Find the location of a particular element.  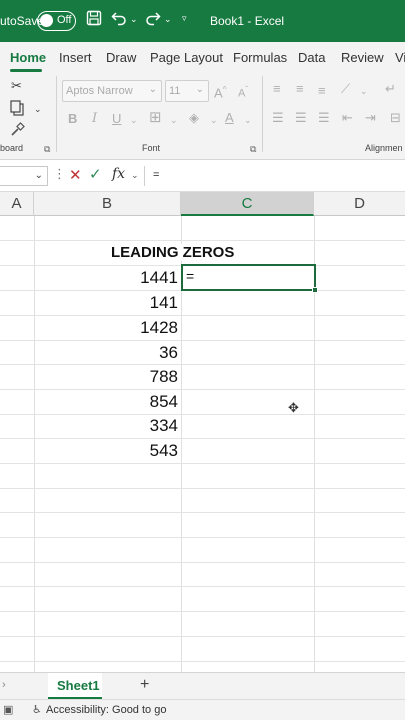

borders-dropdown-chevron-icon: ⌄ is located at coordinates (174, 120).